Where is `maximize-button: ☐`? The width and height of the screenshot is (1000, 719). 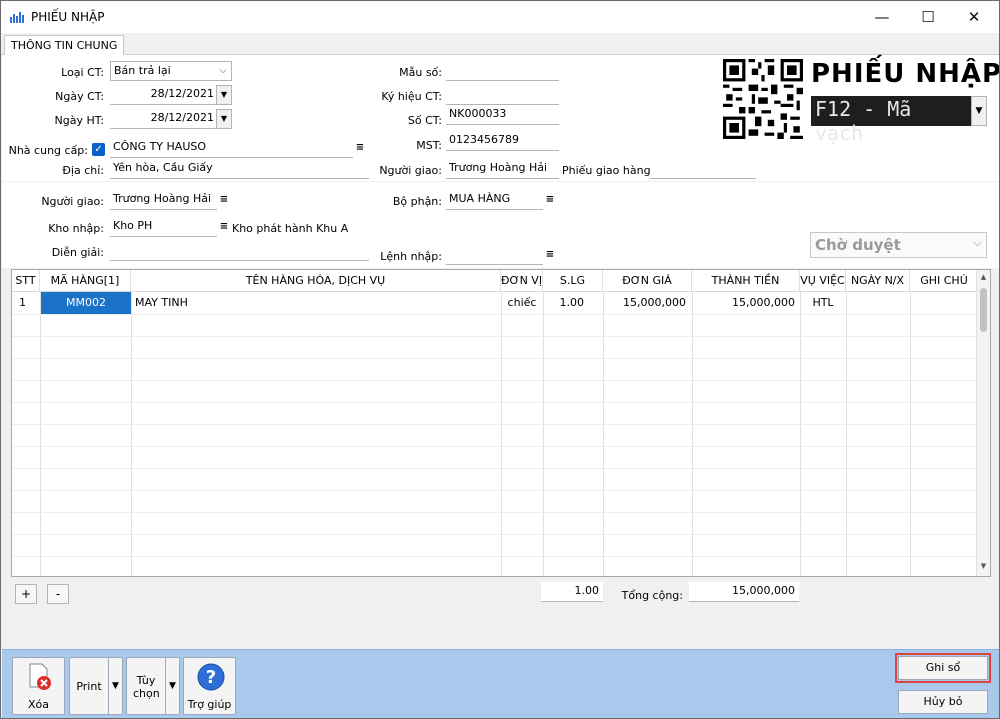 maximize-button: ☐ is located at coordinates (928, 17).